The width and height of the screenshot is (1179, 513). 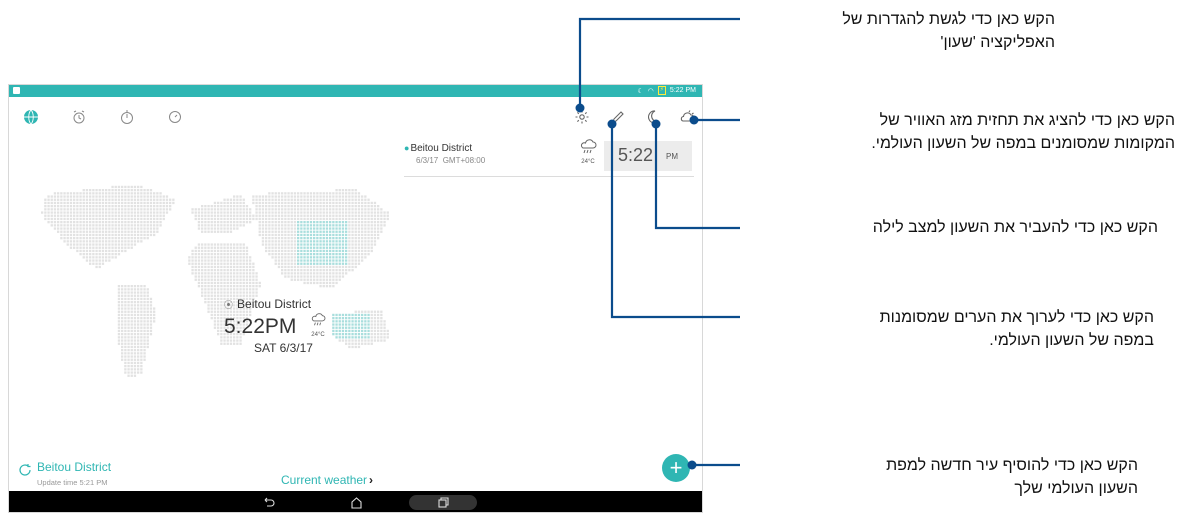 I want to click on world-clock-tab-icon, so click(x=31, y=117).